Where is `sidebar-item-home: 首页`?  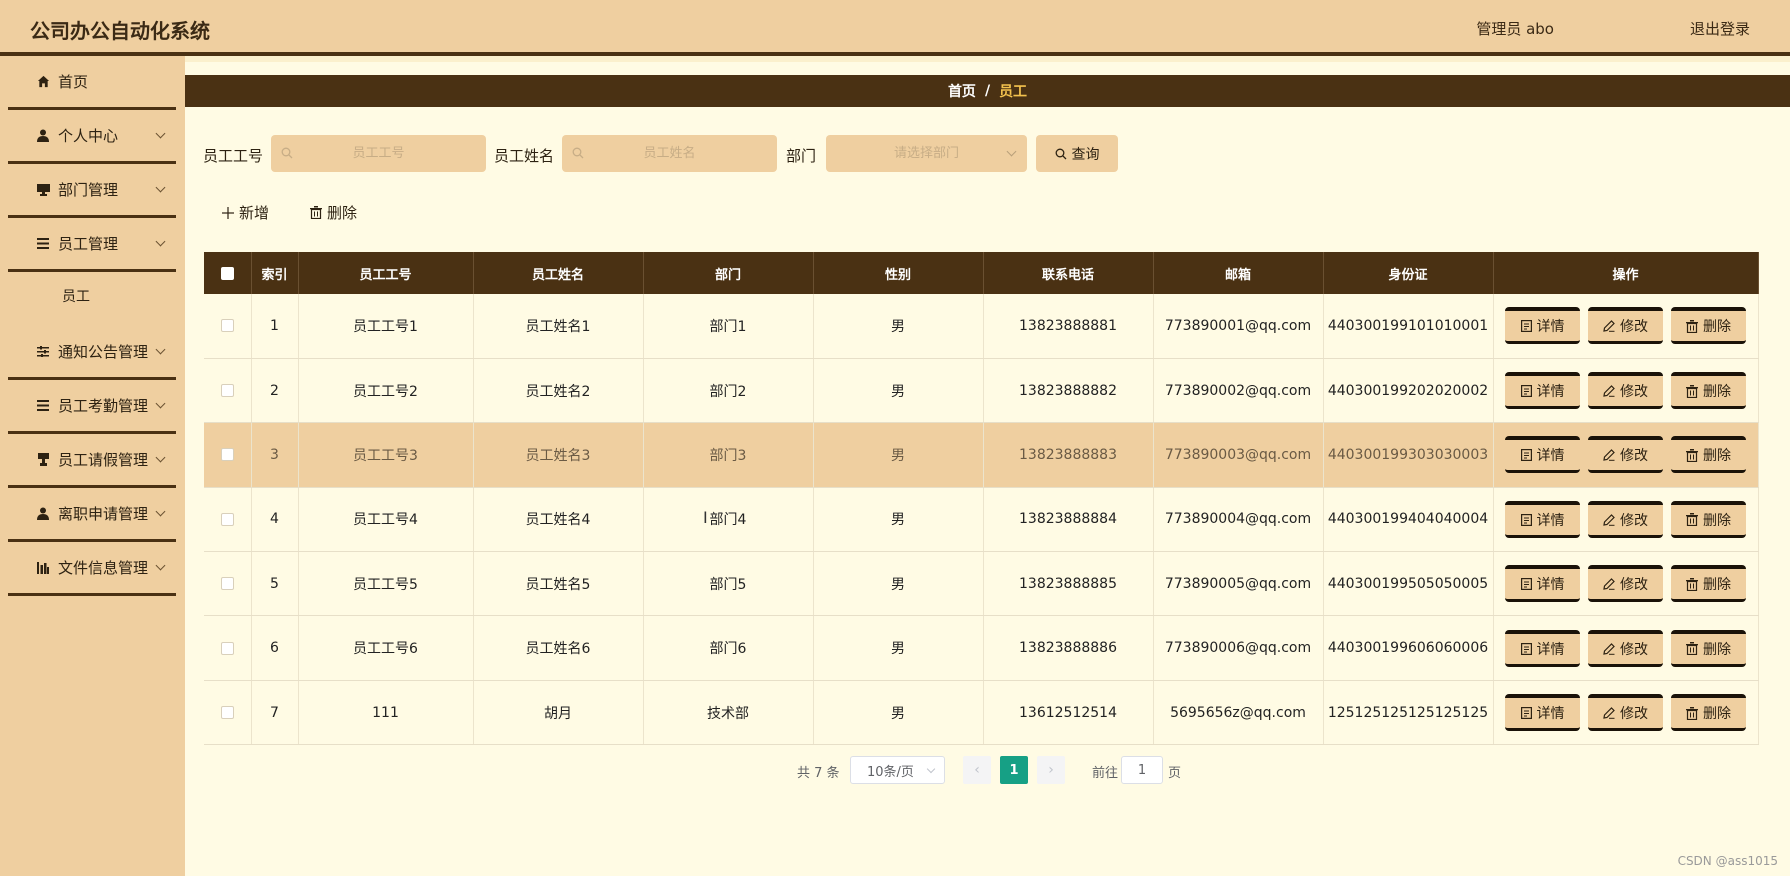
sidebar-item-home: 首页 is located at coordinates (92, 83).